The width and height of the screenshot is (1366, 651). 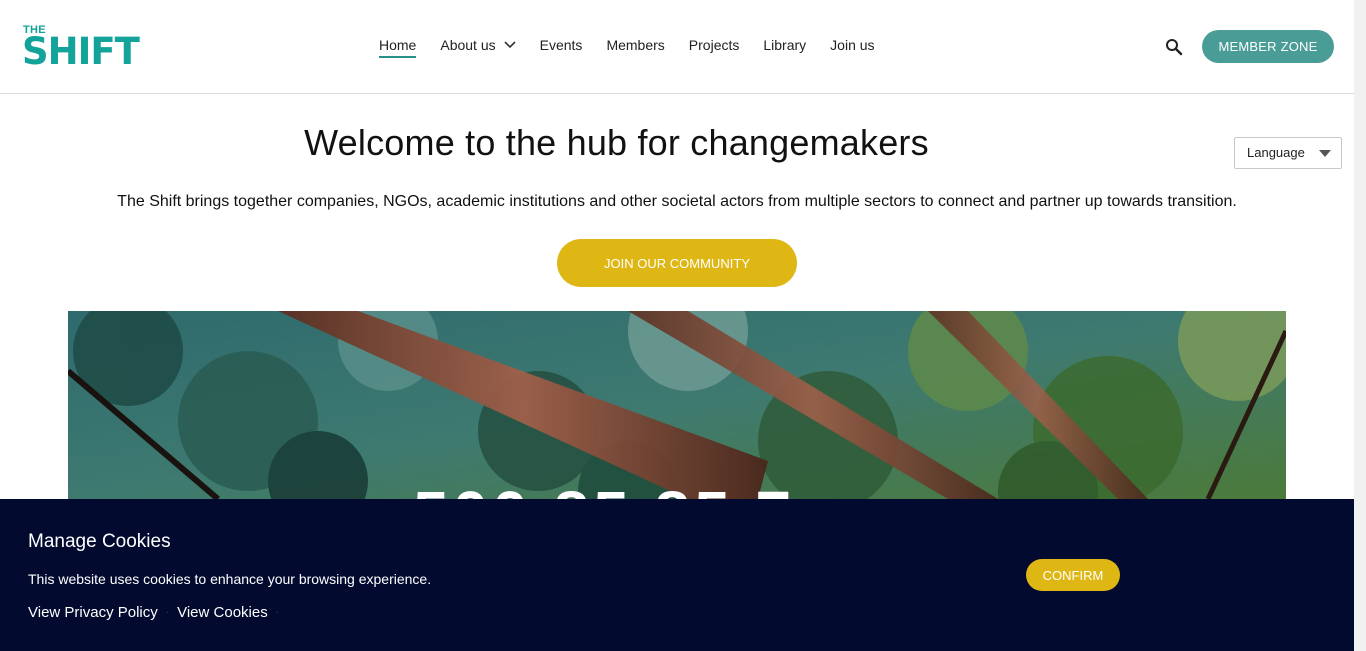 What do you see at coordinates (1268, 46) in the screenshot?
I see `member-zone-button: MEMBER ZONE` at bounding box center [1268, 46].